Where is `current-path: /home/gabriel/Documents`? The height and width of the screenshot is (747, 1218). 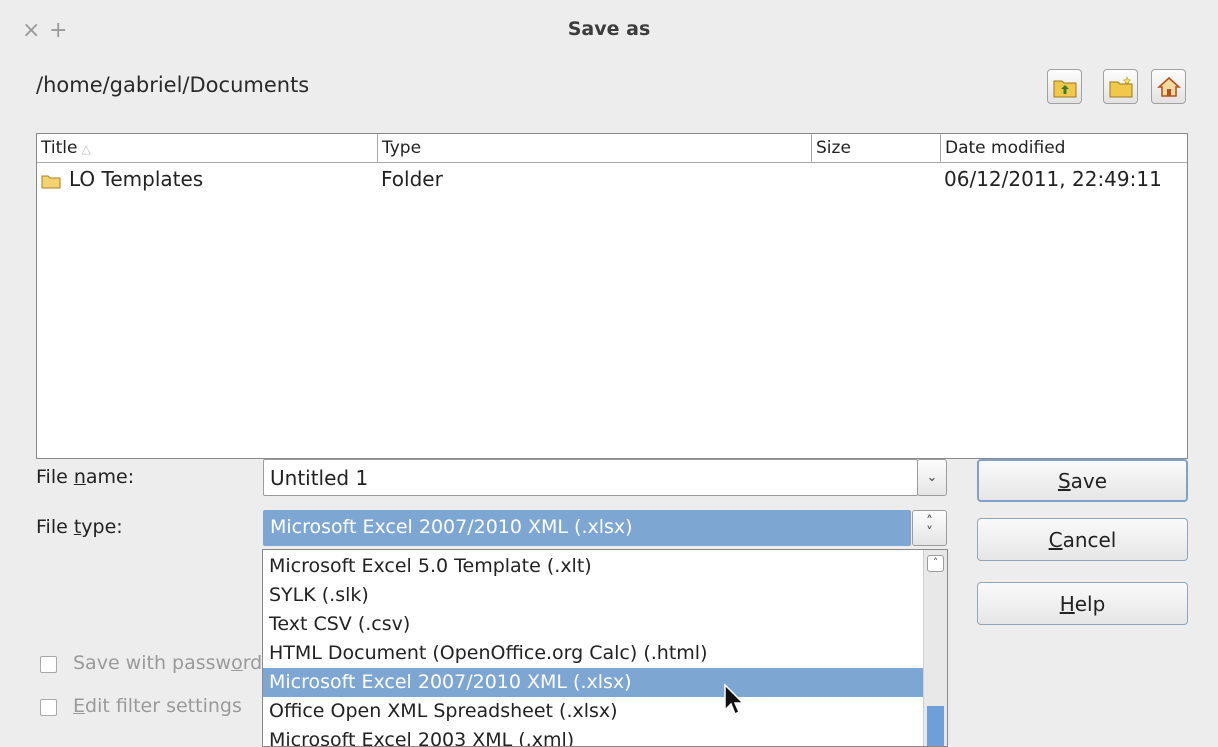
current-path: /home/gabriel/Documents is located at coordinates (173, 85).